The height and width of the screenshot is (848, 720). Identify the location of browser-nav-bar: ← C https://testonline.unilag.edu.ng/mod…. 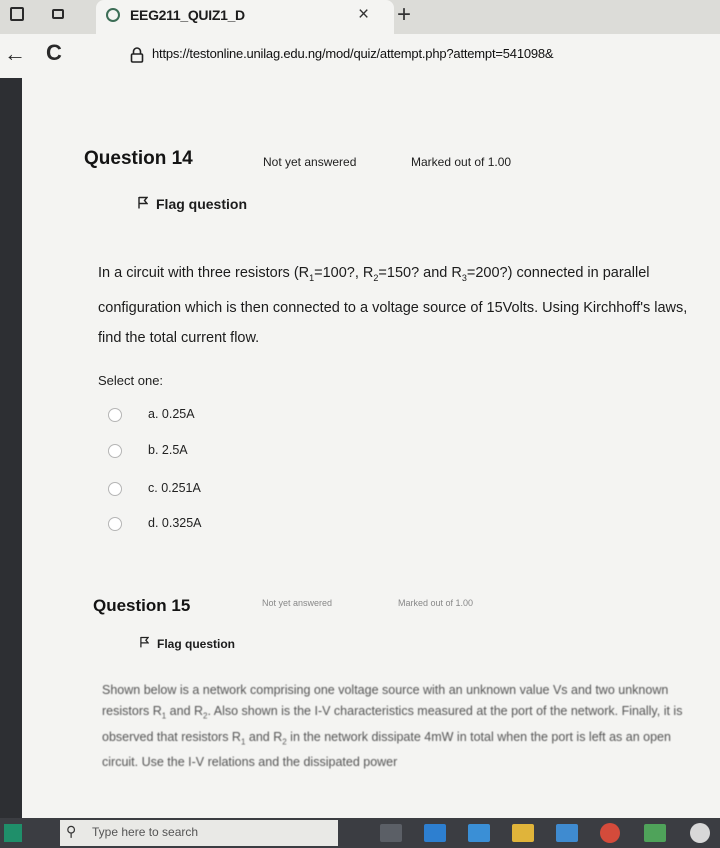
(360, 56).